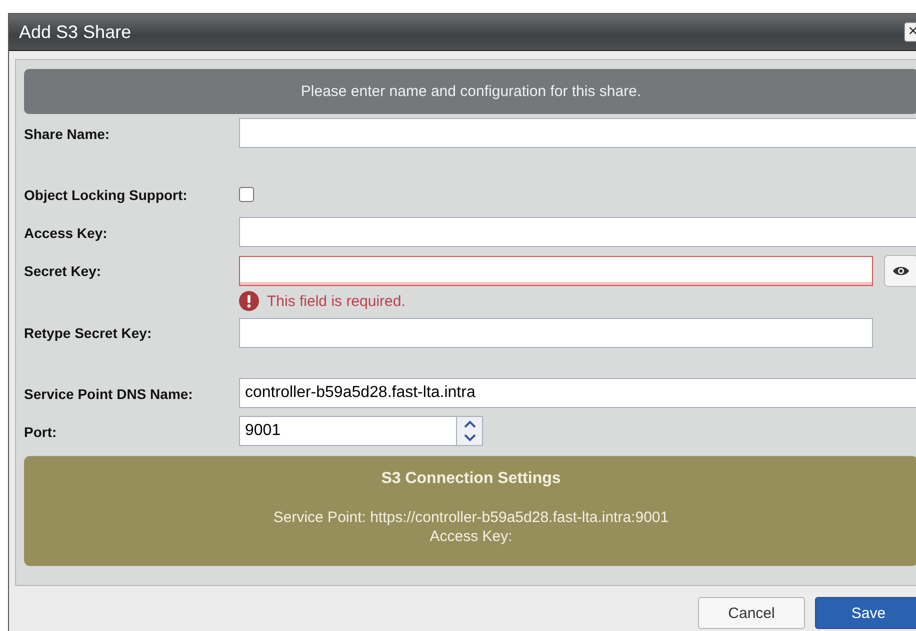 The image size is (916, 631). I want to click on field-label: Port:, so click(41, 431).